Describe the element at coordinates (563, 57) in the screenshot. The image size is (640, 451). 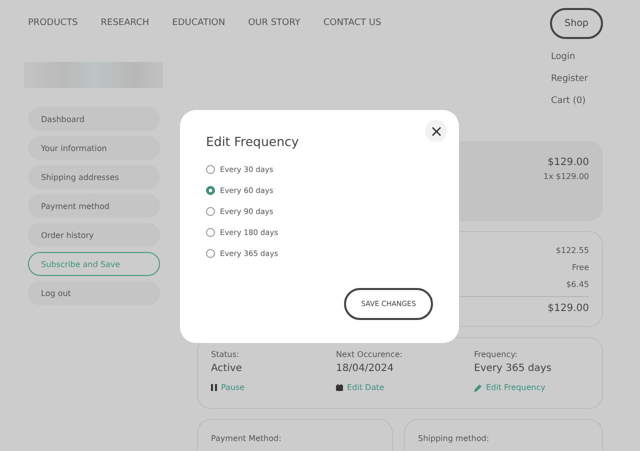
I see `account-link: Login` at that location.